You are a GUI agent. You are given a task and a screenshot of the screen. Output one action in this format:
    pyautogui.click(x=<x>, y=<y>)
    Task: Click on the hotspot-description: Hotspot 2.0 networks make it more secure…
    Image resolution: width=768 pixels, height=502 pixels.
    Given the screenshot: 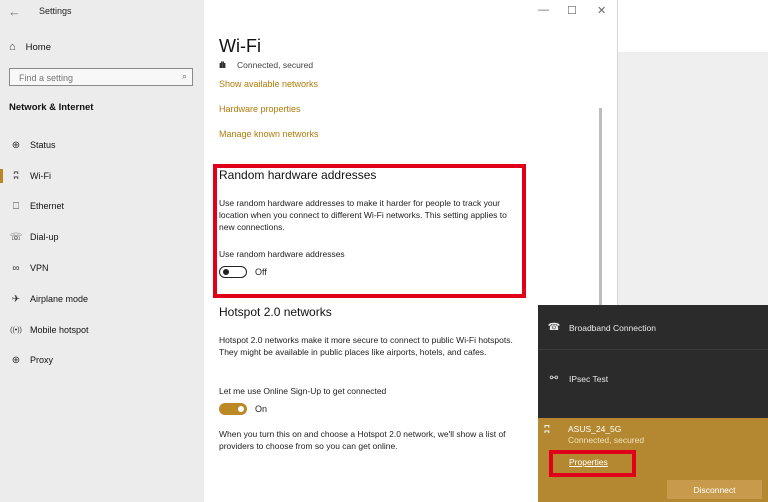 What is the action you would take?
    pyautogui.click(x=366, y=346)
    